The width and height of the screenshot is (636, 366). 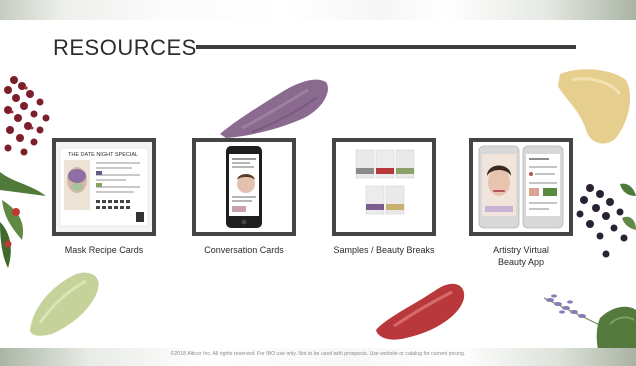 I want to click on beauty-app-phones-image, so click(x=521, y=187).